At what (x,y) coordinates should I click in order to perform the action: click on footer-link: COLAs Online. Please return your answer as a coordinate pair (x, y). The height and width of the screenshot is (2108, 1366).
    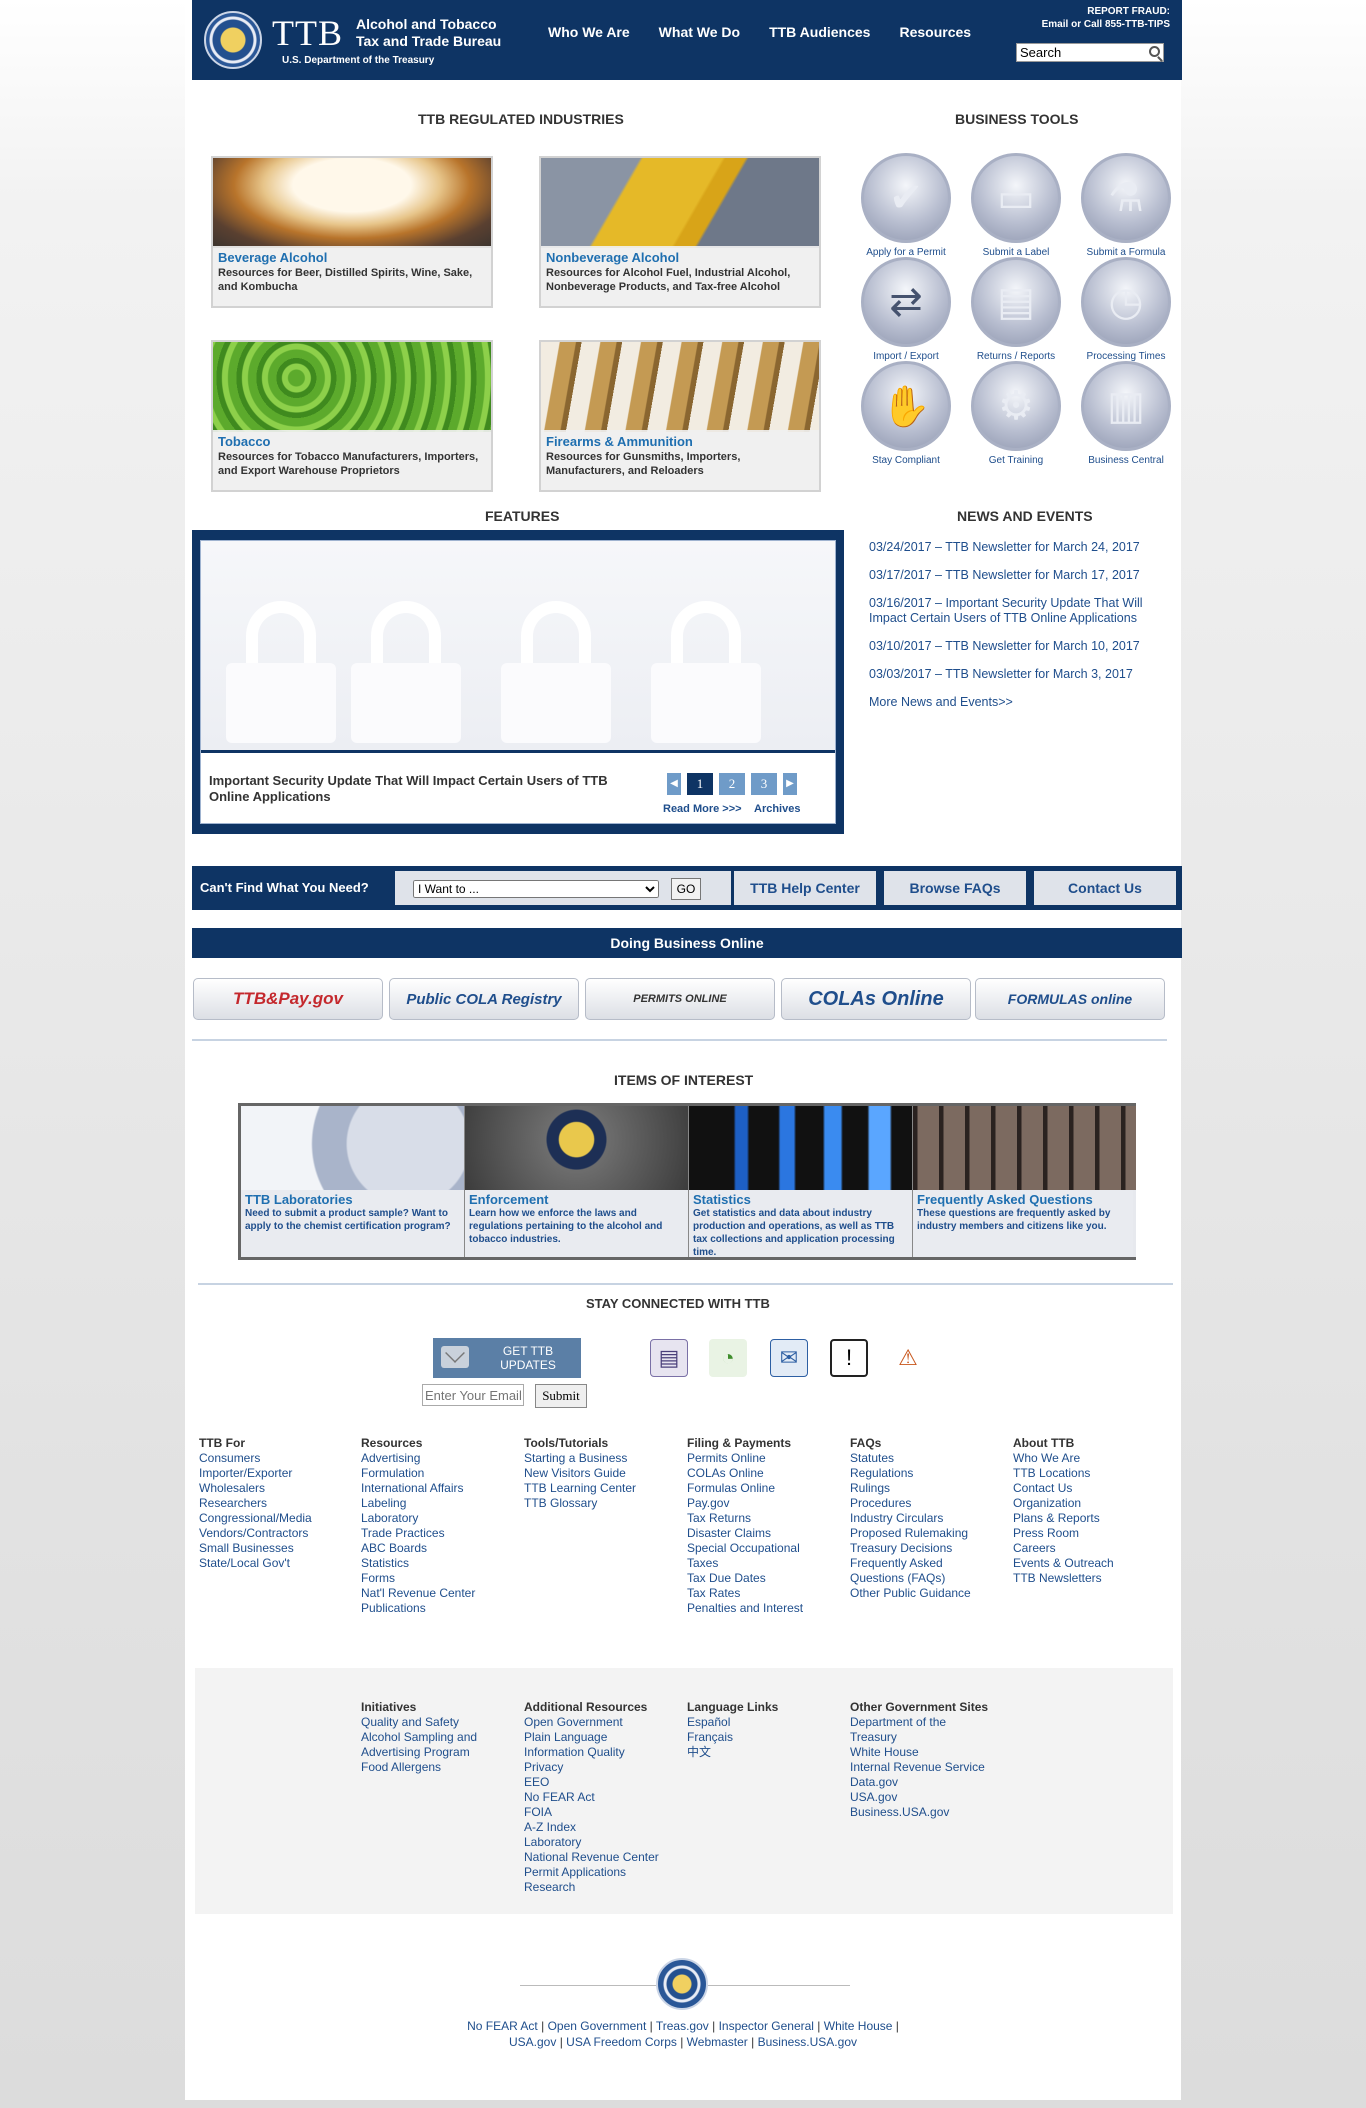
    Looking at the image, I should click on (767, 1473).